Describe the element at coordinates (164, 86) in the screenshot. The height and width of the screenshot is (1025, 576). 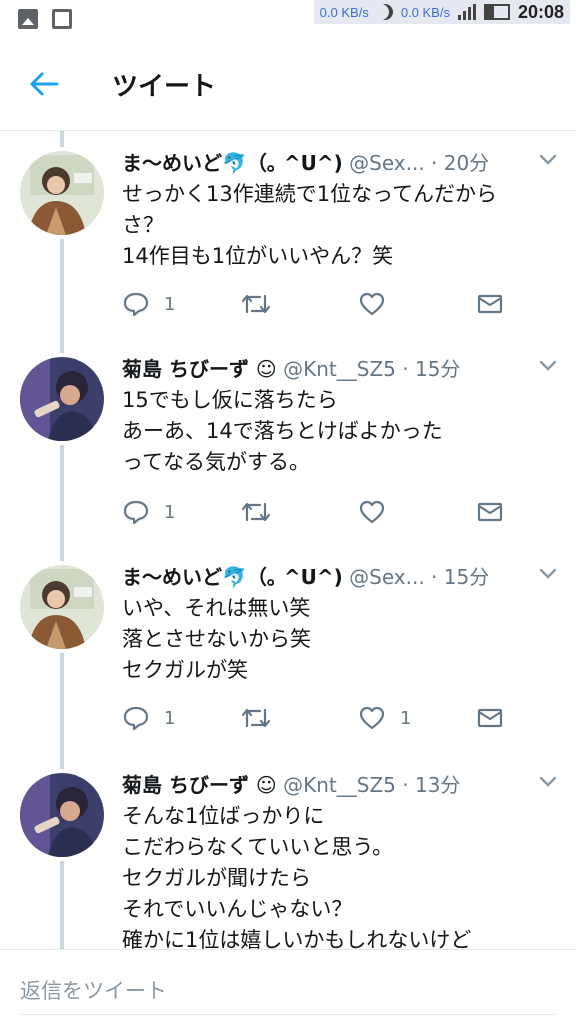
I see `page-title: ツイート` at that location.